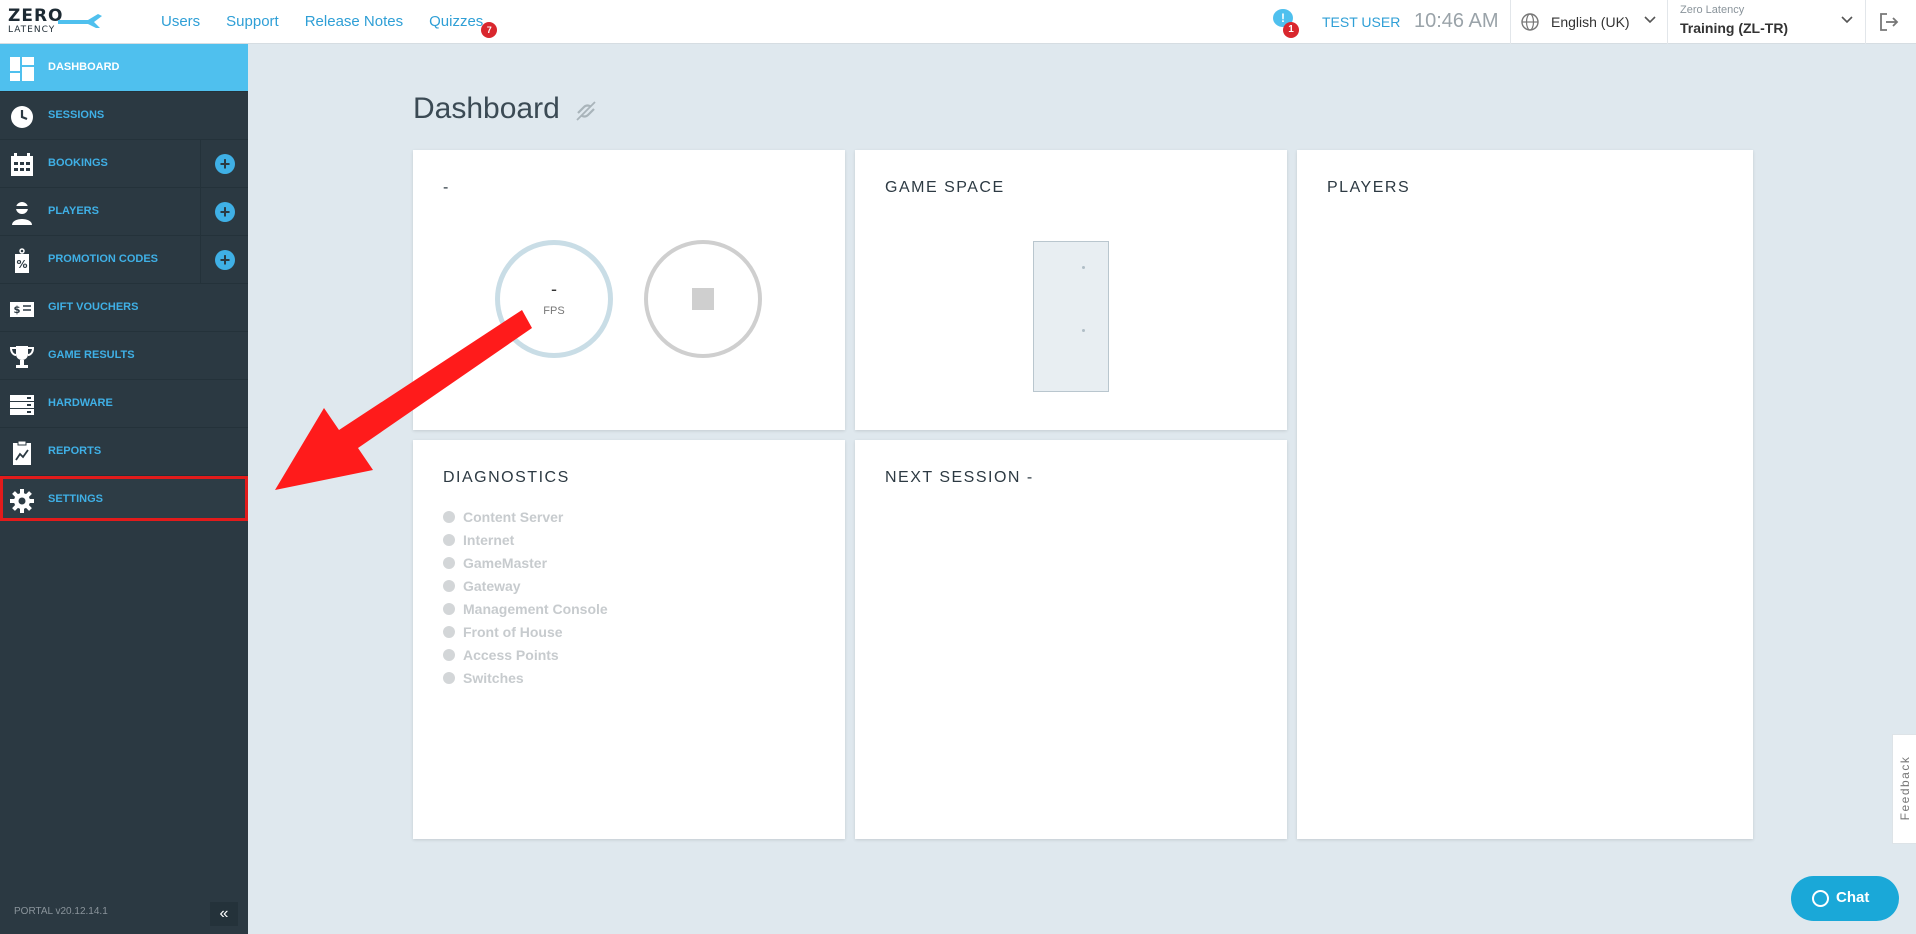 The height and width of the screenshot is (934, 1916). I want to click on chat-bubble-icon, so click(1820, 898).